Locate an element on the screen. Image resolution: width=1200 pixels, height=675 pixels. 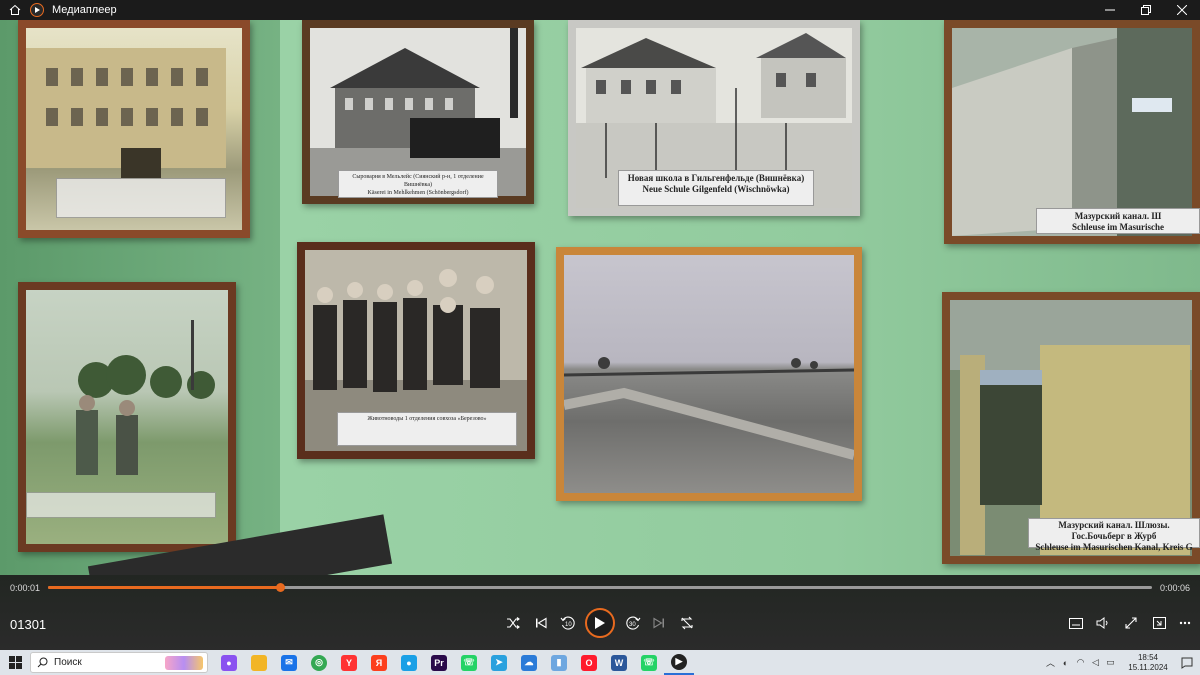
window-title: Медиаплеер is located at coordinates (84, 10).